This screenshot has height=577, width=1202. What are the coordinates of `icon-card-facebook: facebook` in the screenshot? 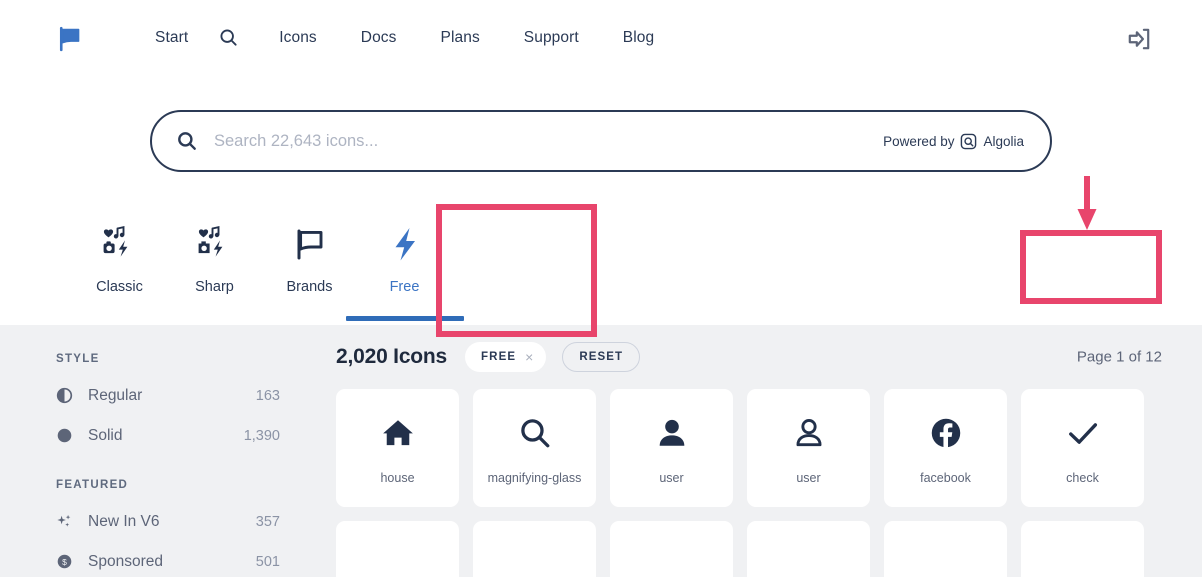 It's located at (945, 448).